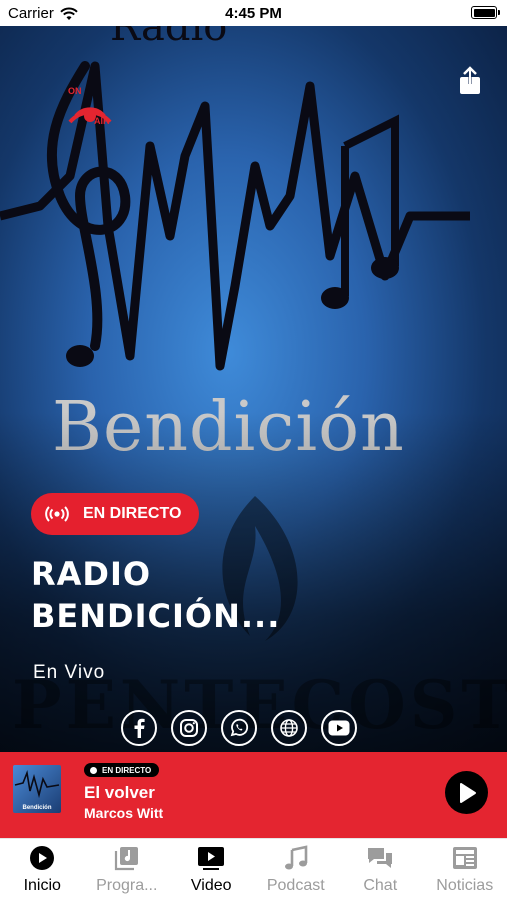 Image resolution: width=507 pixels, height=901 pixels. I want to click on svg-text: ON, so click(75, 91).